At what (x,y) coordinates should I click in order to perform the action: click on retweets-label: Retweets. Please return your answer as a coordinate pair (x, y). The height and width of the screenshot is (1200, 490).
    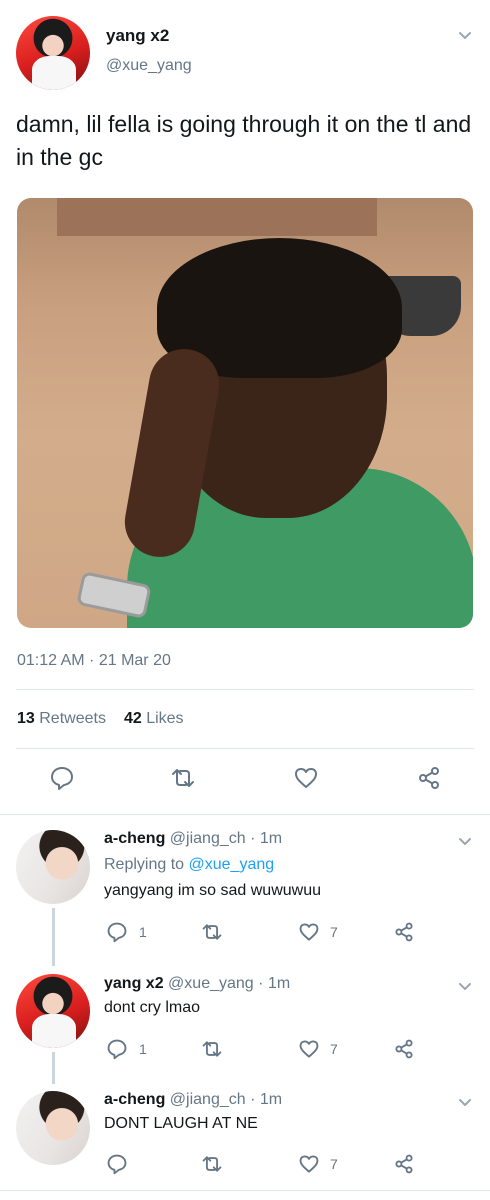
    Looking at the image, I should click on (72, 718).